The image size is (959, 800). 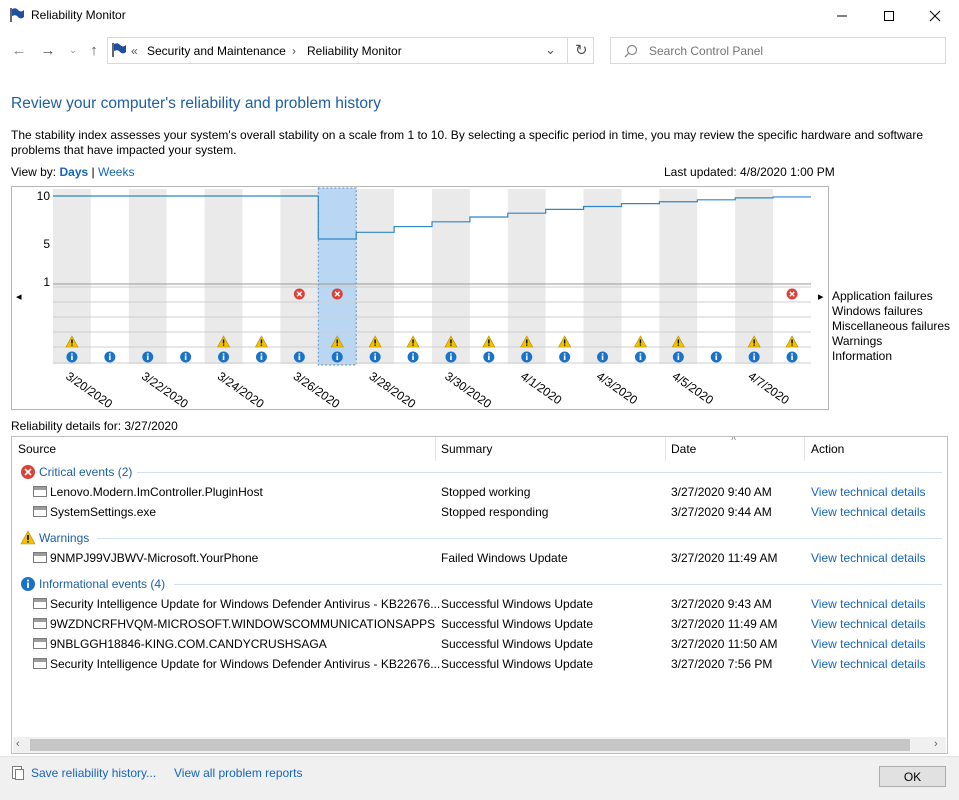 I want to click on breadcrumb-overflow: «, so click(x=134, y=51).